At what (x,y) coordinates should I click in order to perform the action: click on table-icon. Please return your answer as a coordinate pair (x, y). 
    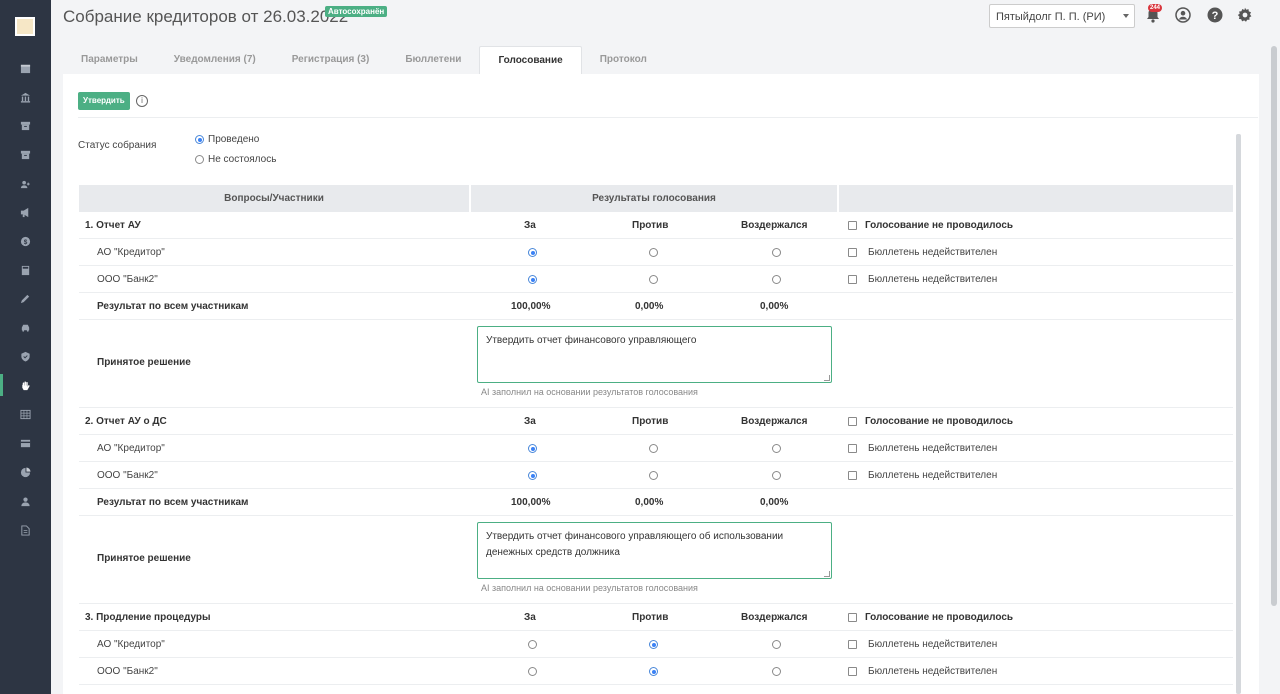
    Looking at the image, I should click on (25, 414).